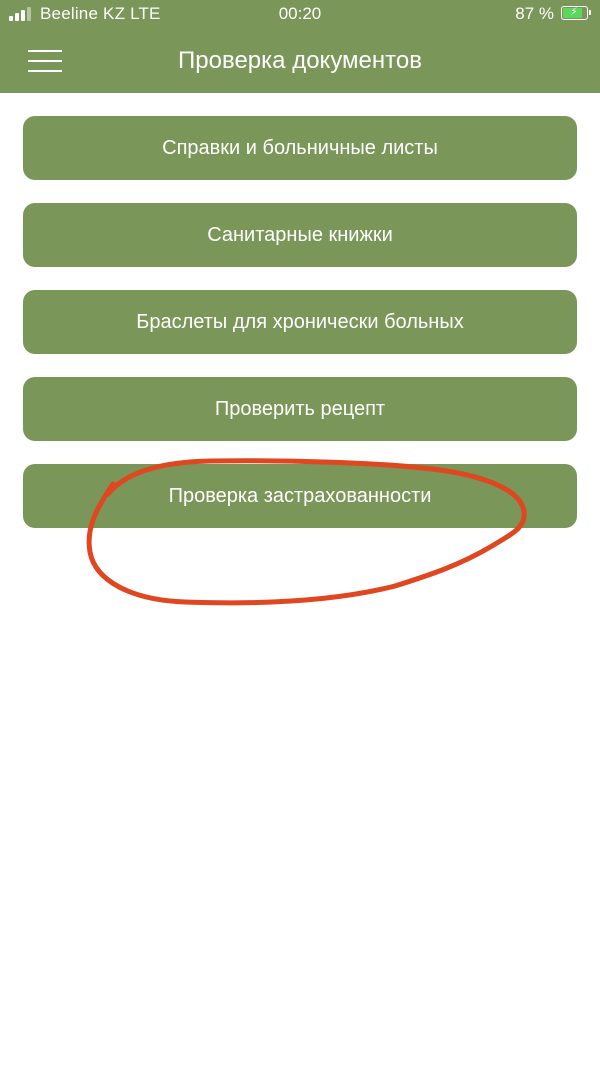  Describe the element at coordinates (300, 60) in the screenshot. I see `page-title: Проверка документов` at that location.